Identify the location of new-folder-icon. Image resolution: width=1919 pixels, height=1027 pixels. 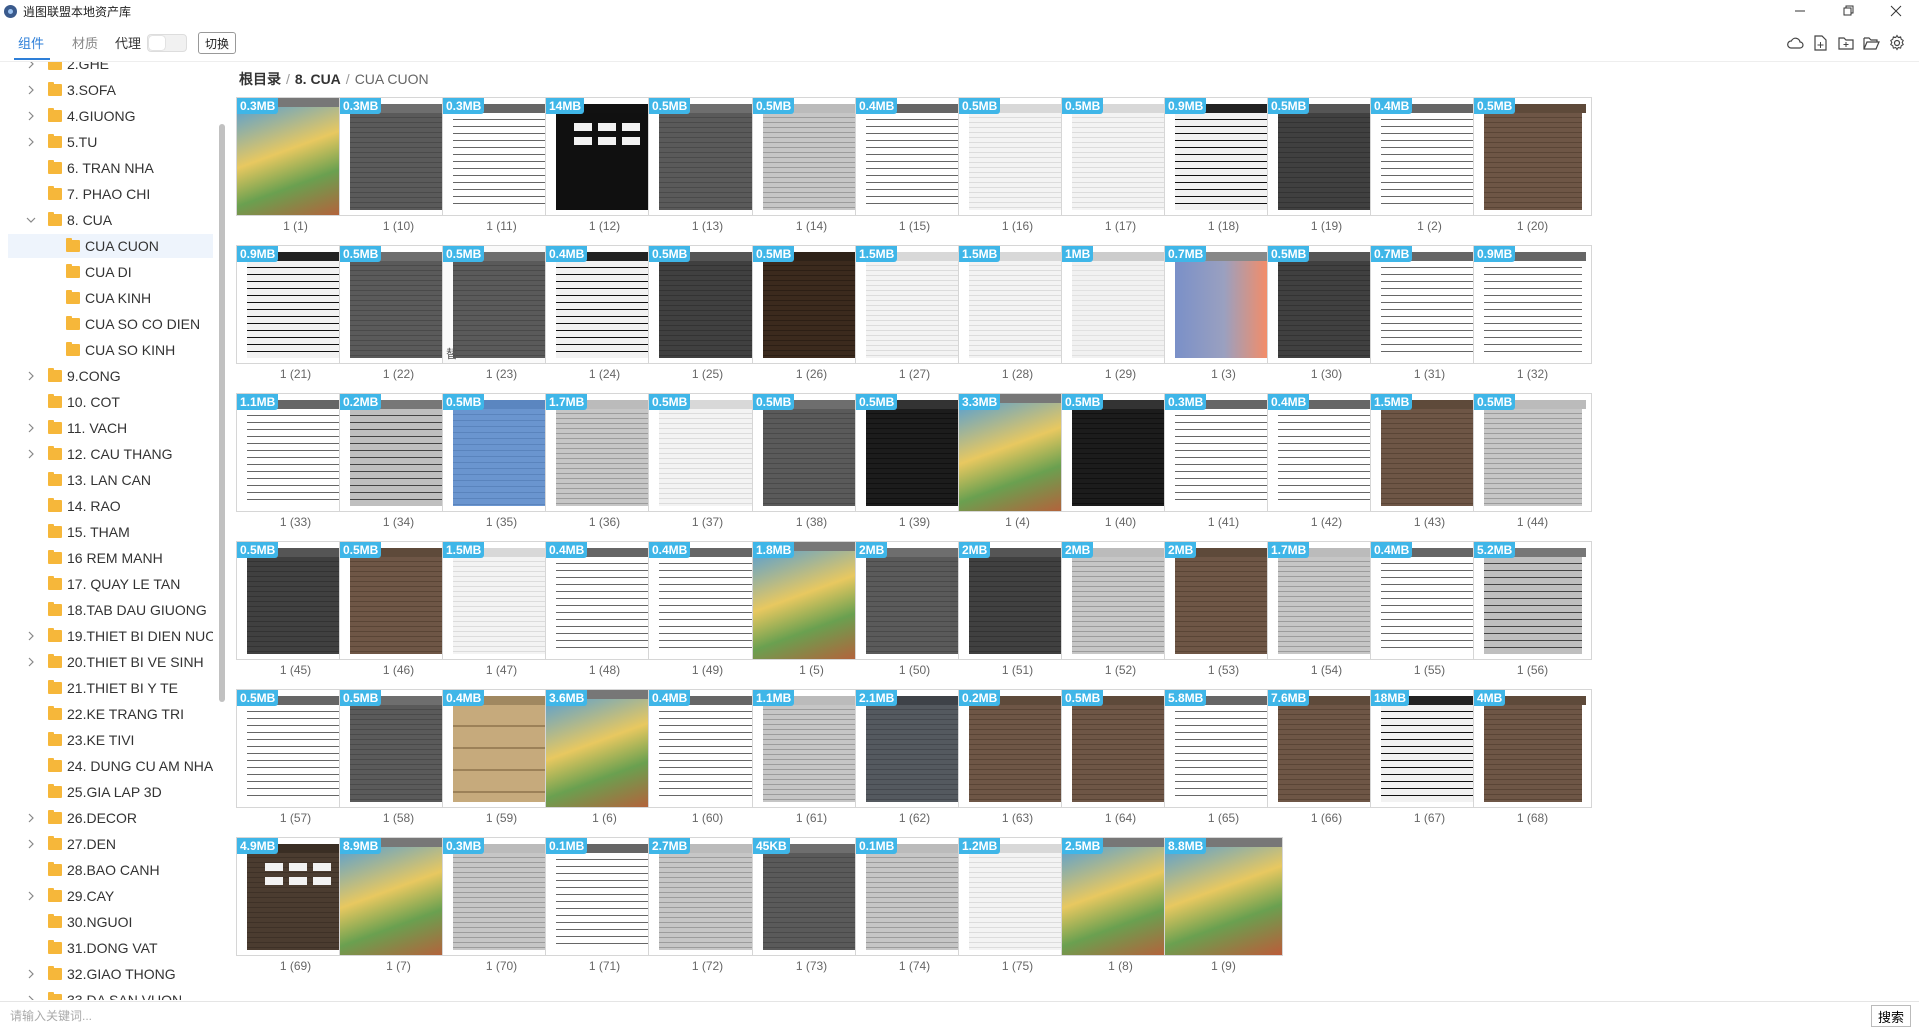
(1846, 43).